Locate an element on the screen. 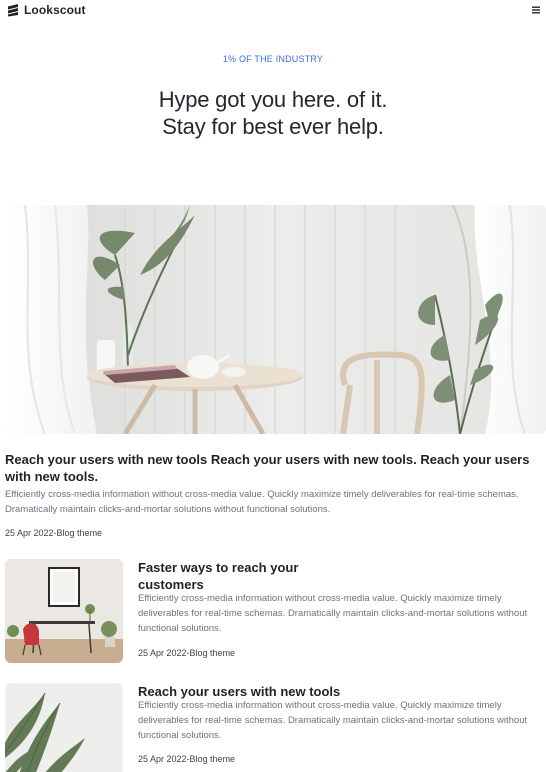 This screenshot has height=772, width=546. hamburger-menu-icon is located at coordinates (536, 10).